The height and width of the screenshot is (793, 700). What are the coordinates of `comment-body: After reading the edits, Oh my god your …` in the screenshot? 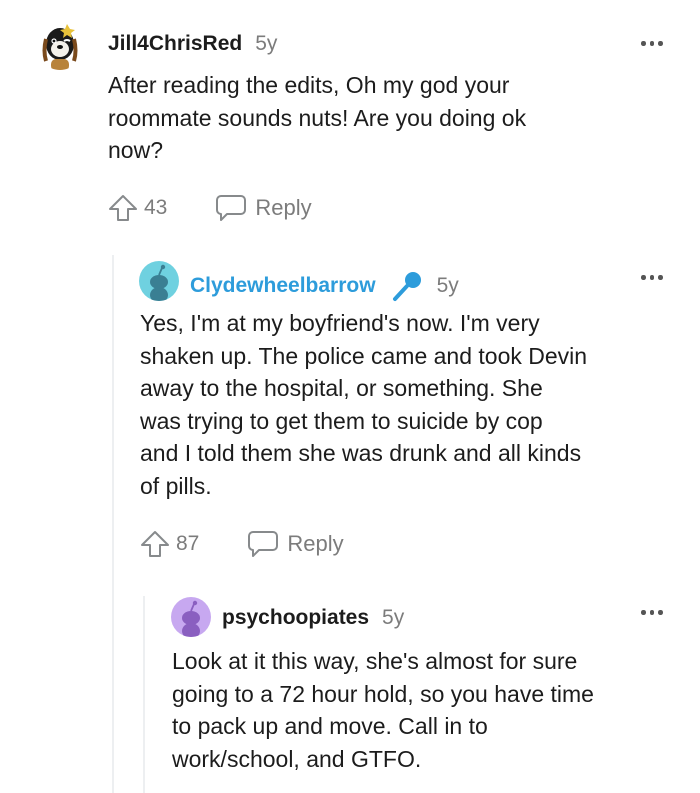 It's located at (317, 118).